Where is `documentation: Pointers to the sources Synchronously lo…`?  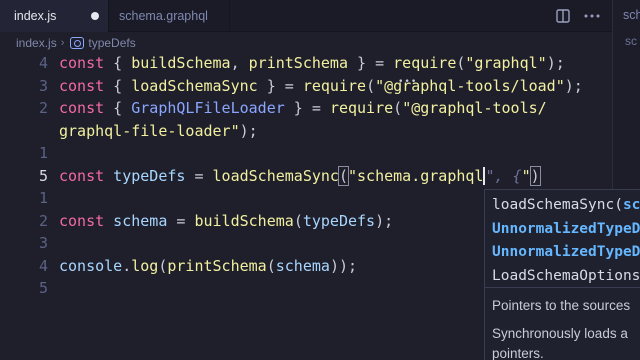
documentation: Pointers to the sources Synchronously lo… is located at coordinates (561, 328).